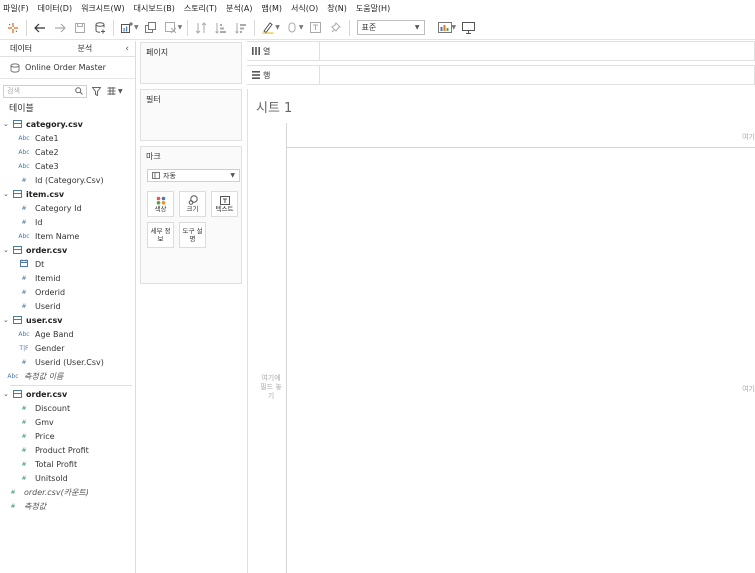  Describe the element at coordinates (224, 208) in the screenshot. I see `label-label: 텍스트` at that location.